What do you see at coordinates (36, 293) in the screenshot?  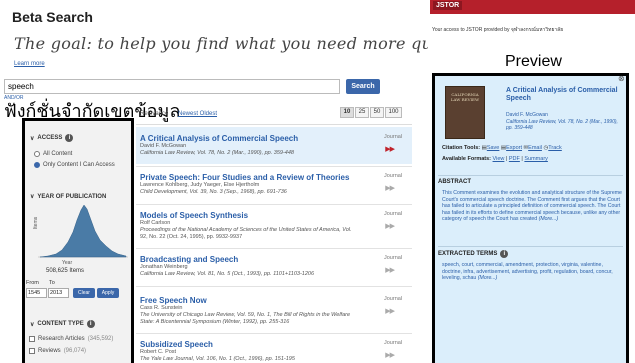 I see `year-from-input: 1545` at bounding box center [36, 293].